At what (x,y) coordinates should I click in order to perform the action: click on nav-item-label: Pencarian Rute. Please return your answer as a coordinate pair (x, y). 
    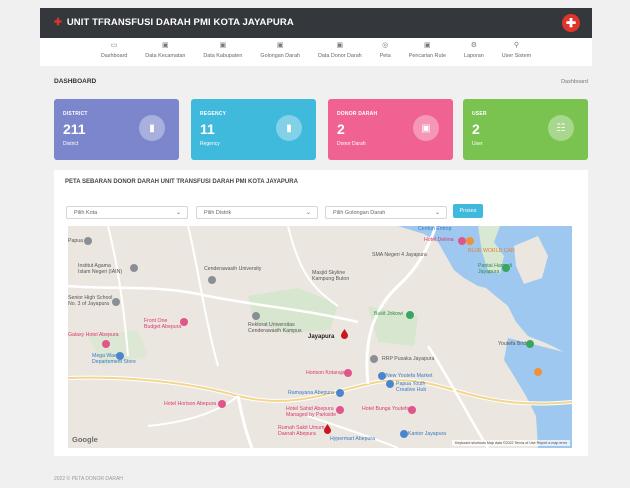
    Looking at the image, I should click on (427, 56).